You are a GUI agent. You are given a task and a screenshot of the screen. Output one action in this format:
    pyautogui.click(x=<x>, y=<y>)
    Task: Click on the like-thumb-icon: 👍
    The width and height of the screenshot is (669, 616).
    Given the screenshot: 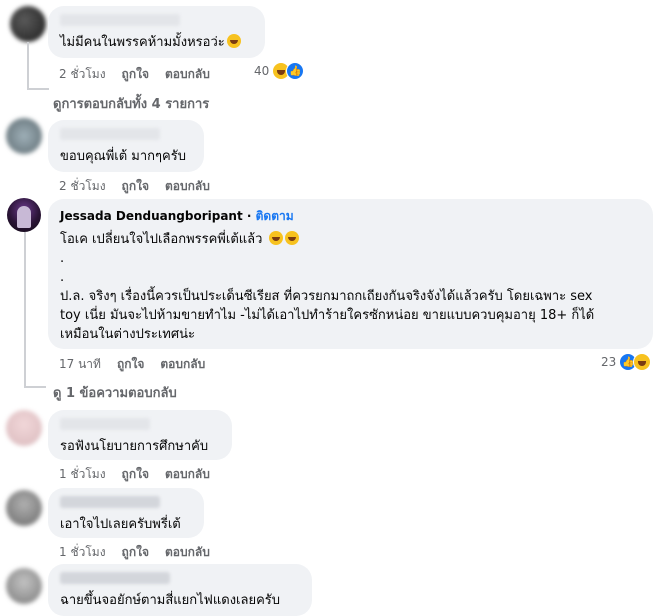 What is the action you would take?
    pyautogui.click(x=295, y=71)
    